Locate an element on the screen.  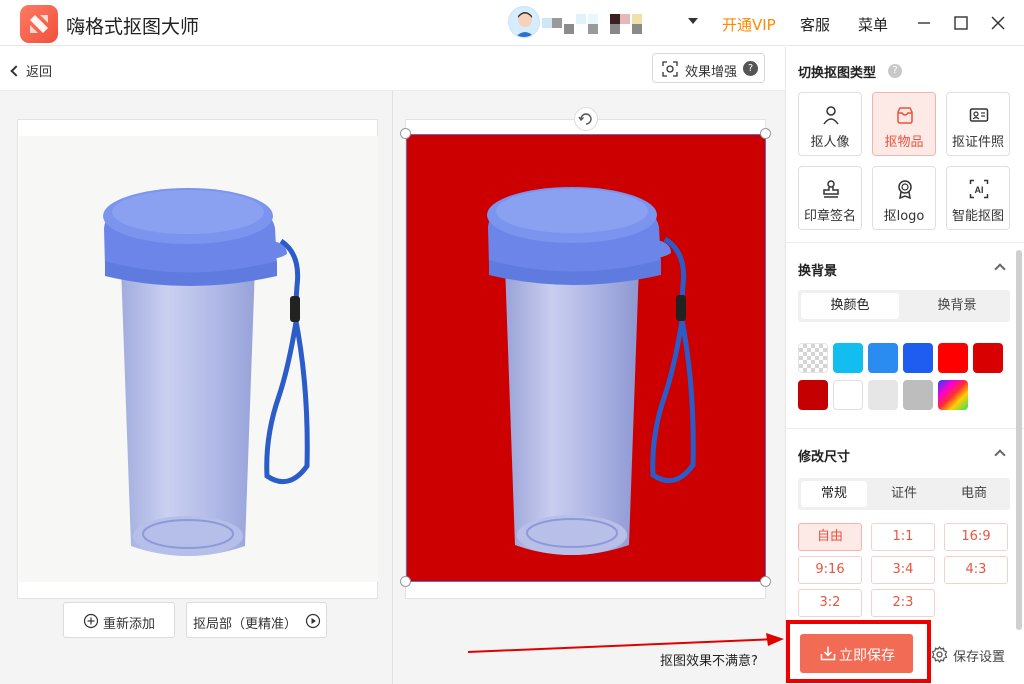
resize-handle-top-left is located at coordinates (405, 133).